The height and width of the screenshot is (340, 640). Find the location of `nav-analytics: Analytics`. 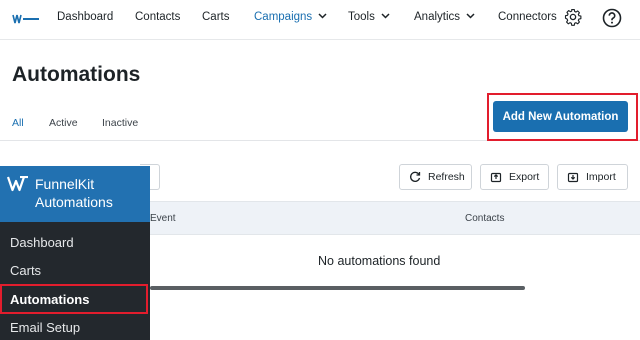

nav-analytics: Analytics is located at coordinates (444, 17).